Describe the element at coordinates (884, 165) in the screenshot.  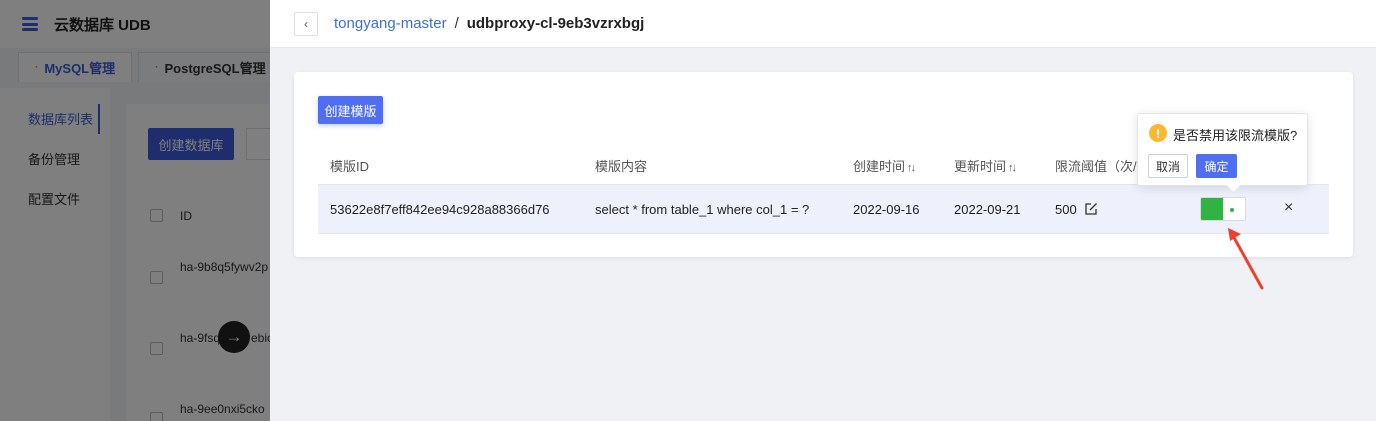
I see `column-header-created-time: 创建时间 ↑↓` at that location.